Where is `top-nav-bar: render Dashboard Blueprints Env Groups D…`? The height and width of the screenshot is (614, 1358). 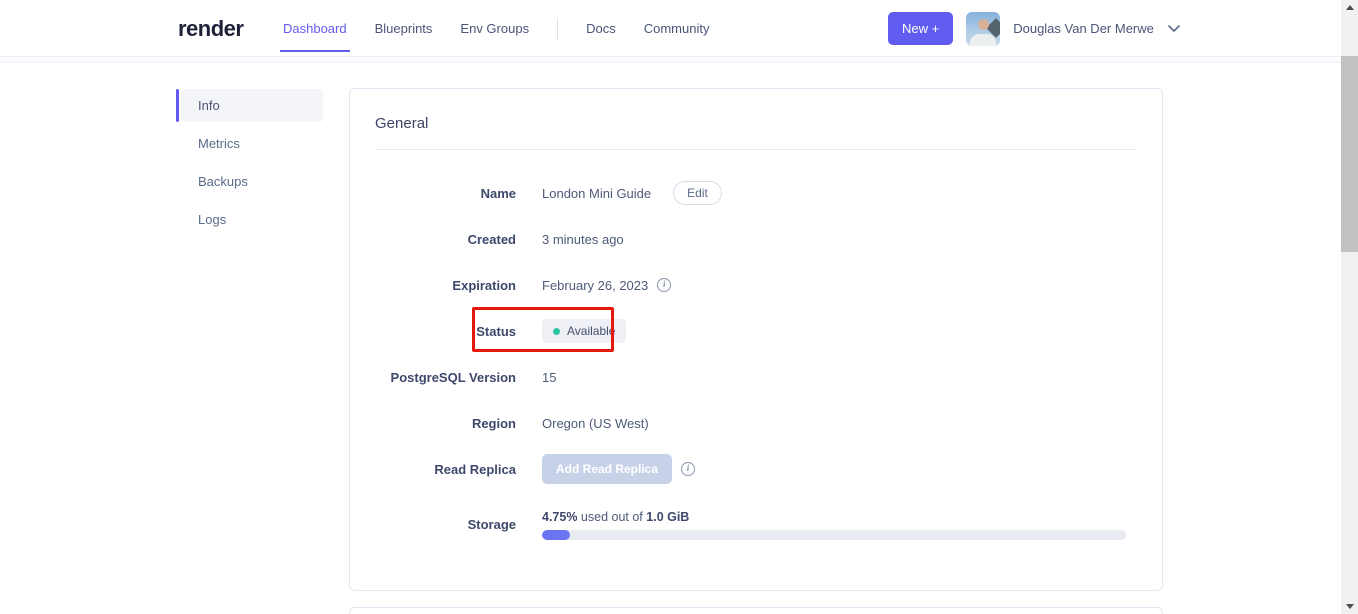 top-nav-bar: render Dashboard Blueprints Env Groups D… is located at coordinates (670, 28).